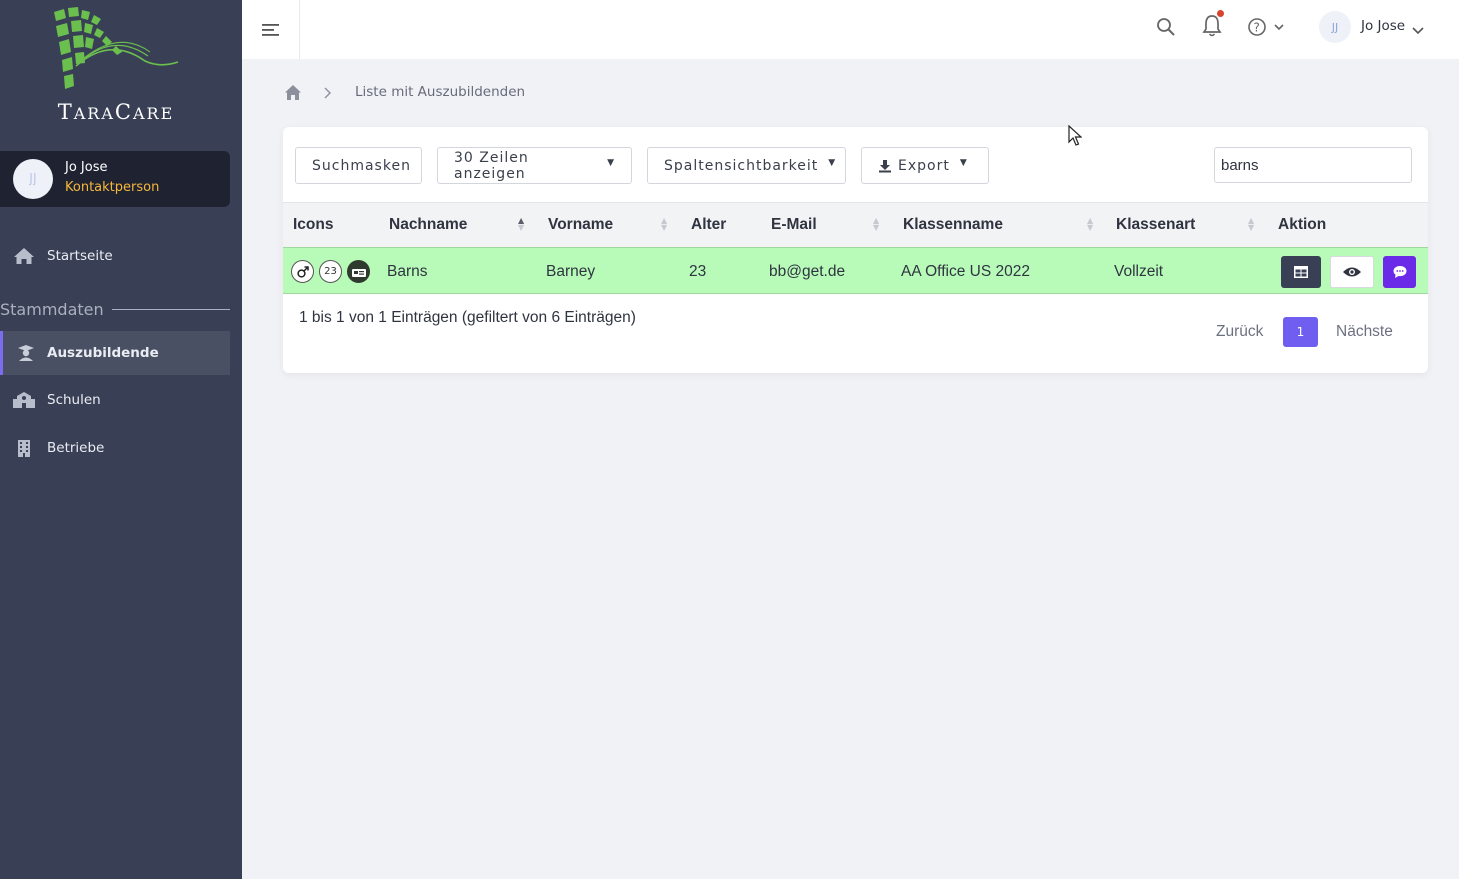  Describe the element at coordinates (1212, 28) in the screenshot. I see `bell-icon` at that location.